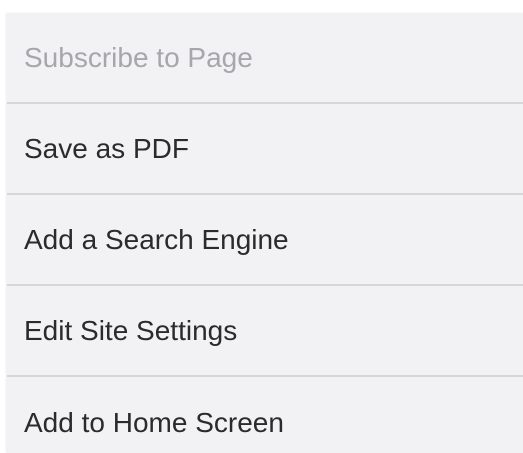  What do you see at coordinates (106, 148) in the screenshot?
I see `menu-item-label: Save as PDF` at bounding box center [106, 148].